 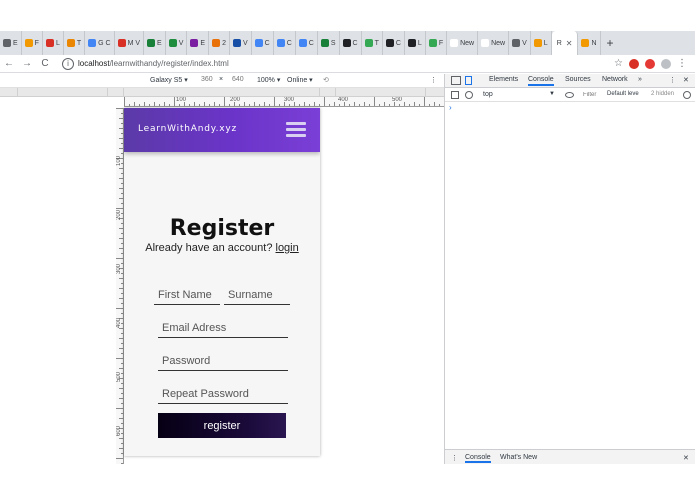 I want to click on device-toggle-icon, so click(x=468, y=80).